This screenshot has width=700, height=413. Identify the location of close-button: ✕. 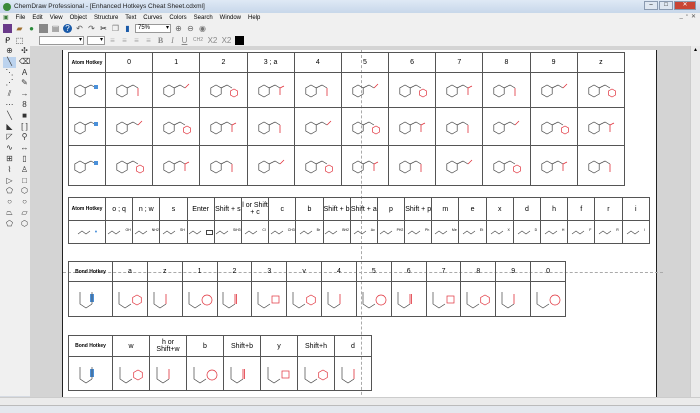
(685, 5).